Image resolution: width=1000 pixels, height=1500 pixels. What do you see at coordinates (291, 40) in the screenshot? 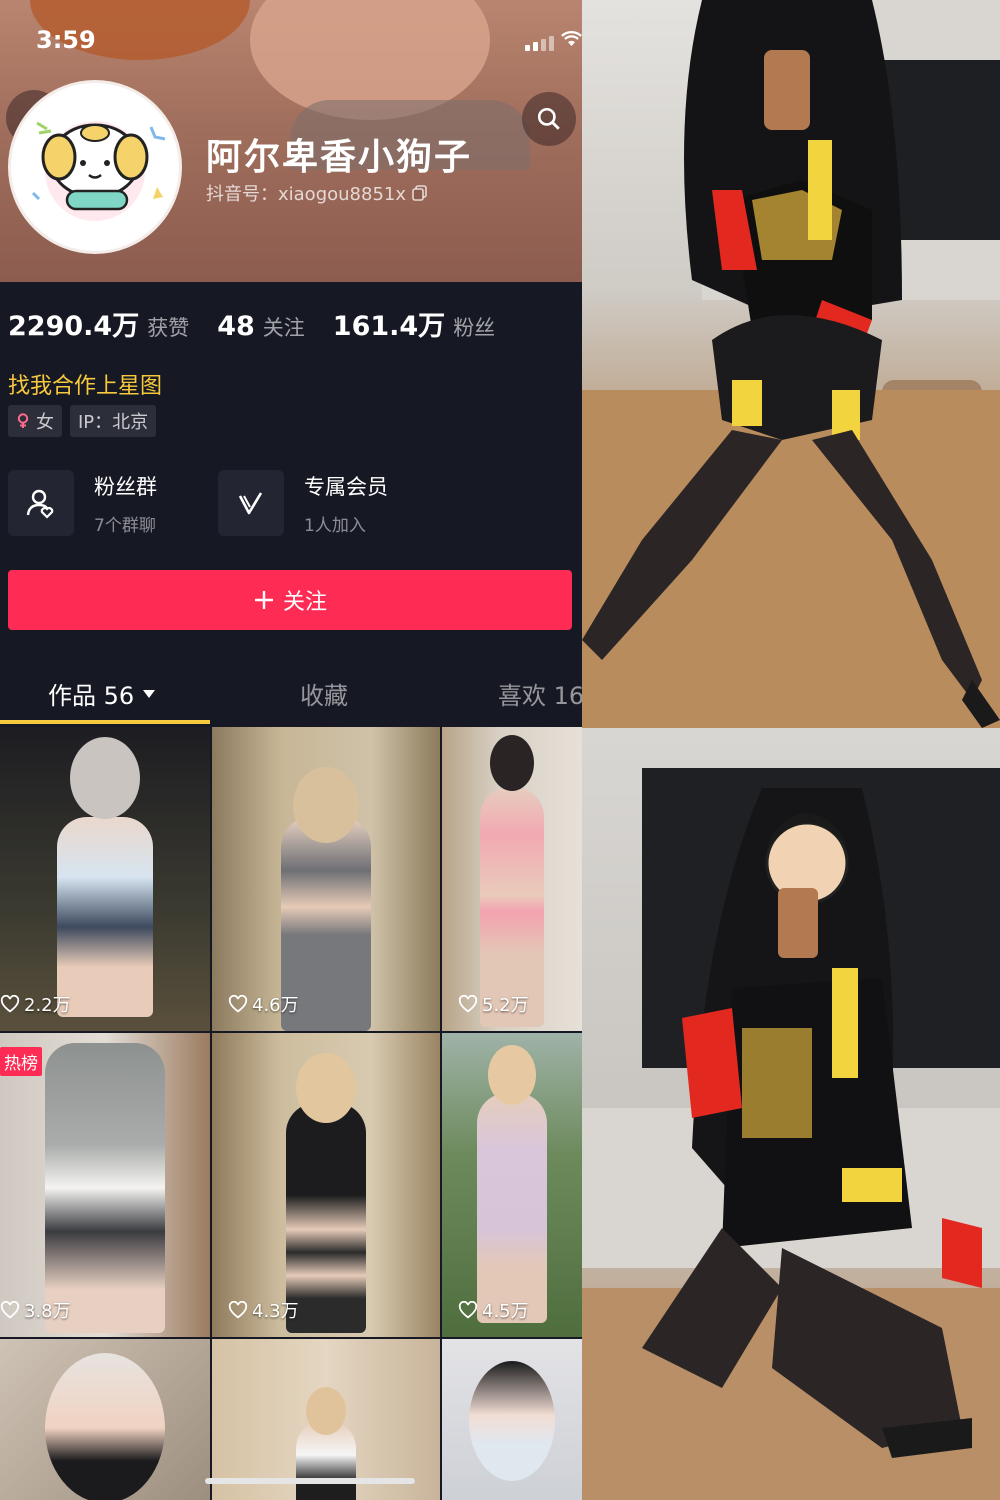
I see `status-bar: 3:59` at bounding box center [291, 40].